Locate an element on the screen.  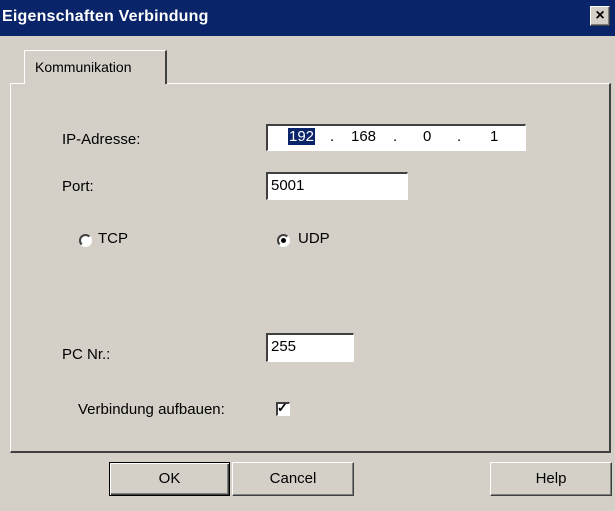
title-bar: Eigenschaften Verbindung × is located at coordinates (307, 18).